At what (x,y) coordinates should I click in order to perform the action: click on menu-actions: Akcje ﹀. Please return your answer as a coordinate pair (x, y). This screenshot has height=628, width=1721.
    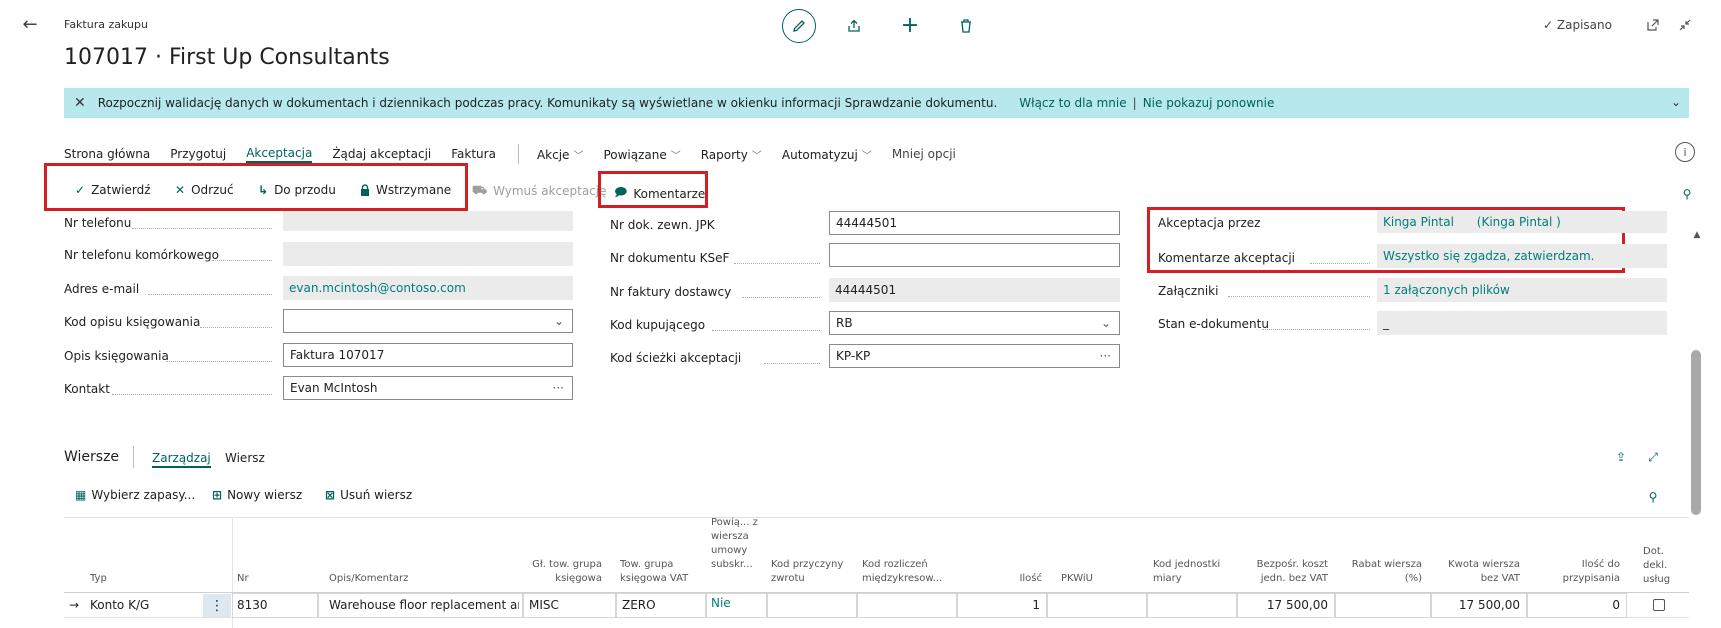
    Looking at the image, I should click on (560, 154).